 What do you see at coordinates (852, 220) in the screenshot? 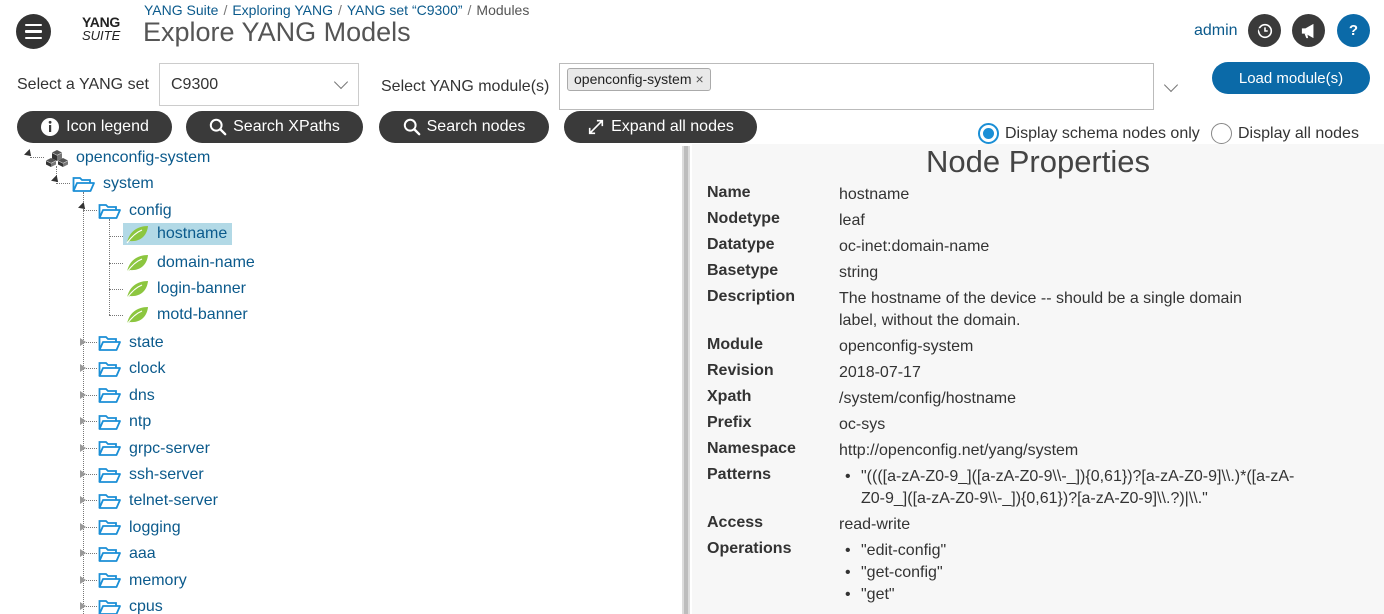
I see `prop-value: leaf` at bounding box center [852, 220].